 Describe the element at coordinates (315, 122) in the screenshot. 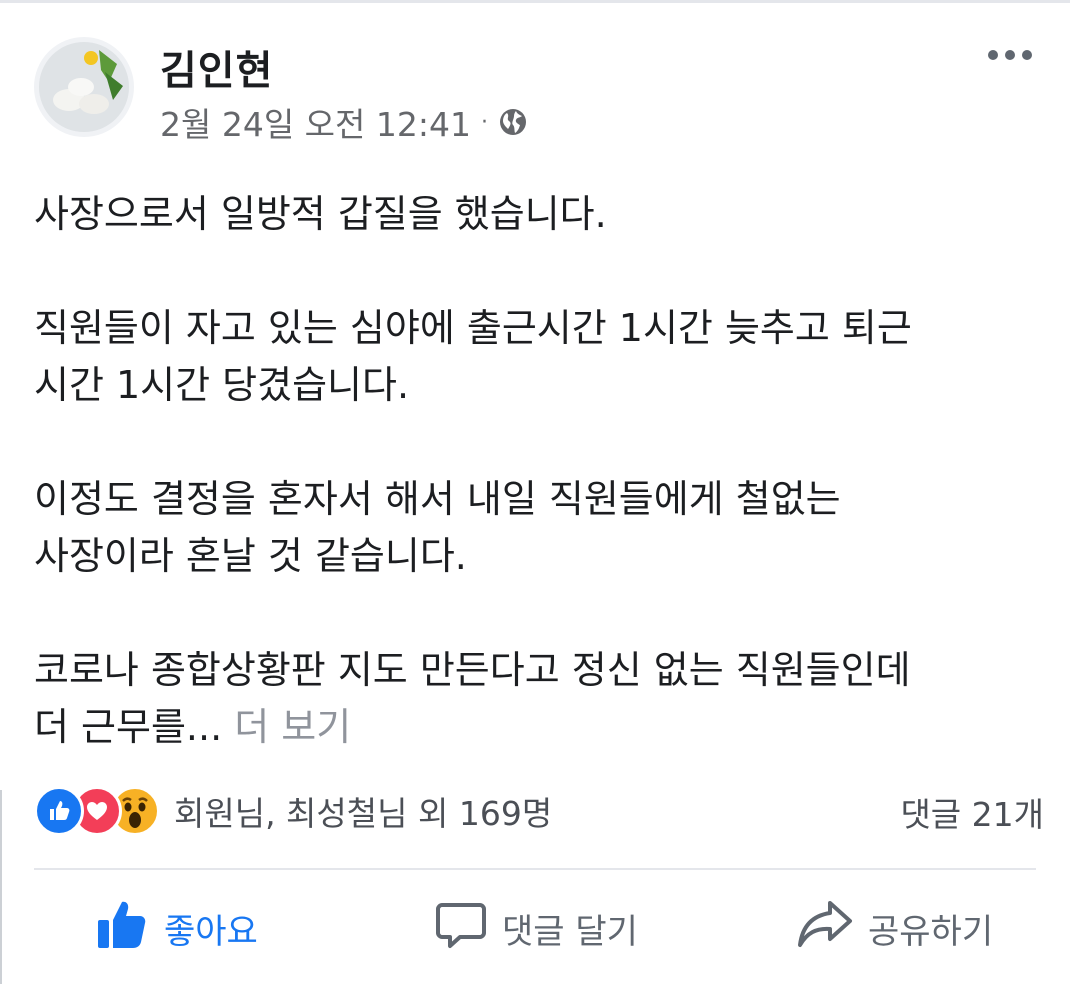

I see `post-timestamp: 2월 24일 오전 12:41` at that location.